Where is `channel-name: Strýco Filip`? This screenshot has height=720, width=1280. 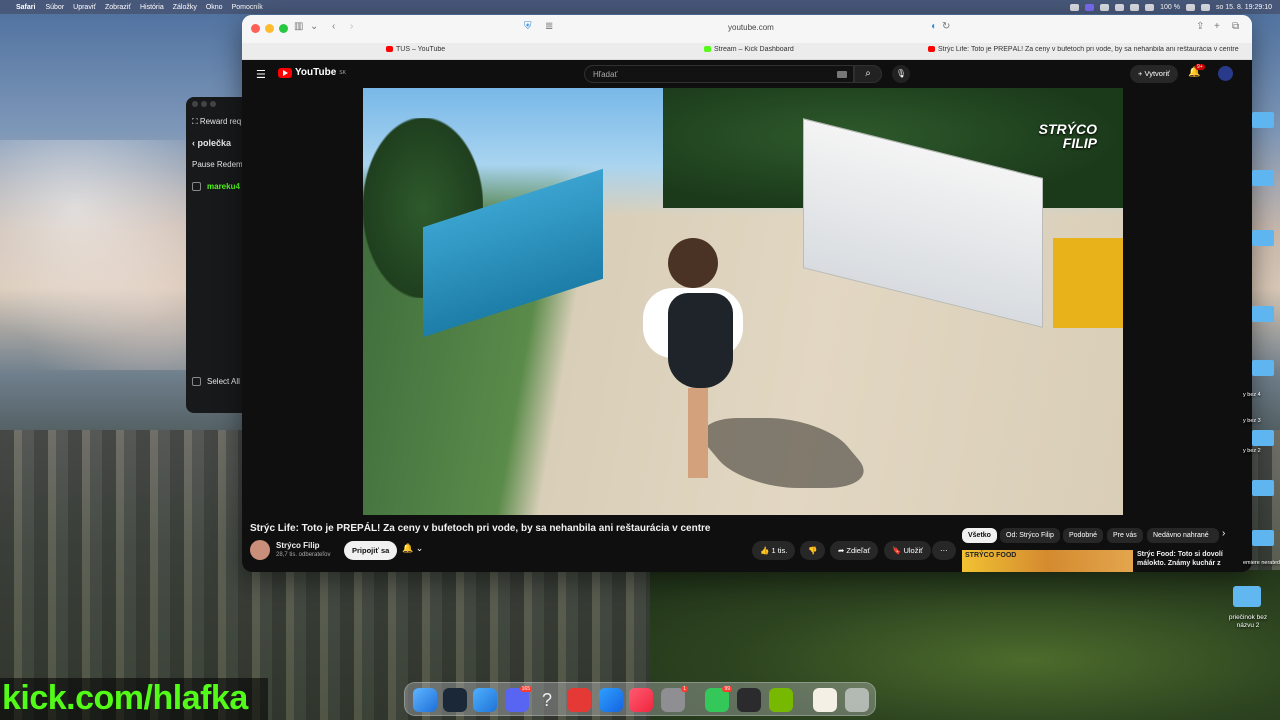 channel-name: Strýco Filip is located at coordinates (298, 545).